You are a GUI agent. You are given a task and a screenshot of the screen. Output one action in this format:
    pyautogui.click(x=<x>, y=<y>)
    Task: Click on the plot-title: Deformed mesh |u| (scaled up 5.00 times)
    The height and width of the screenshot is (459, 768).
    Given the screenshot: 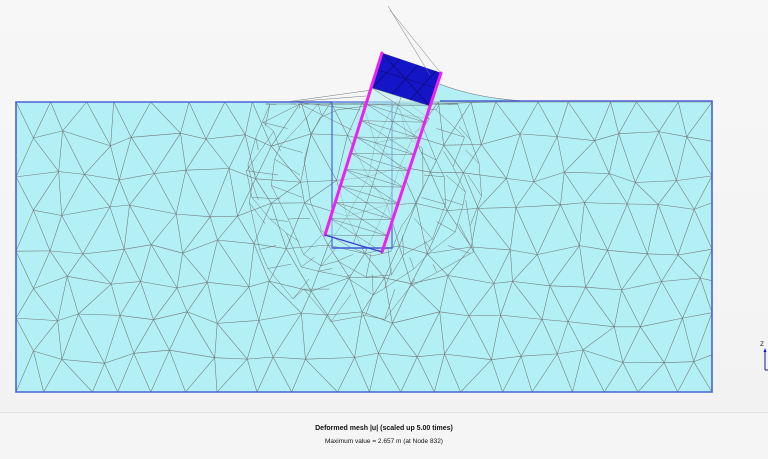 What is the action you would take?
    pyautogui.click(x=384, y=428)
    